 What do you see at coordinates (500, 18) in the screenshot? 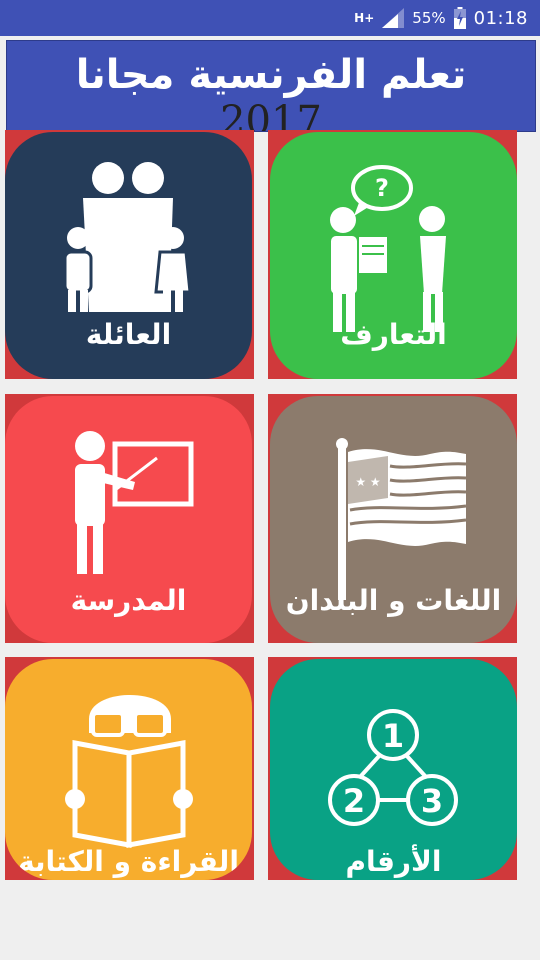
I see `clock: 01:18` at bounding box center [500, 18].